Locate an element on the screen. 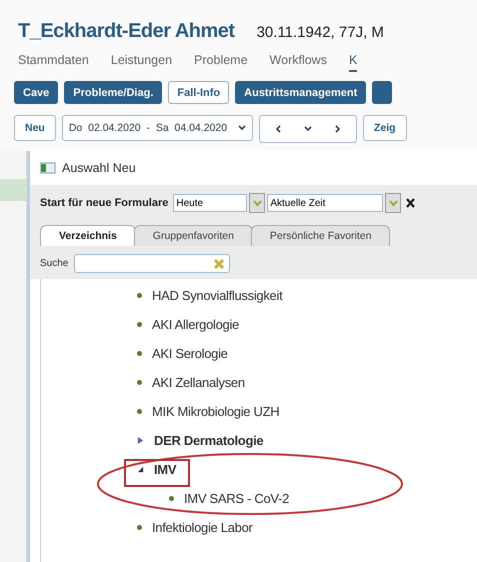 The image size is (477, 562). show-button: Zeig is located at coordinates (384, 128).